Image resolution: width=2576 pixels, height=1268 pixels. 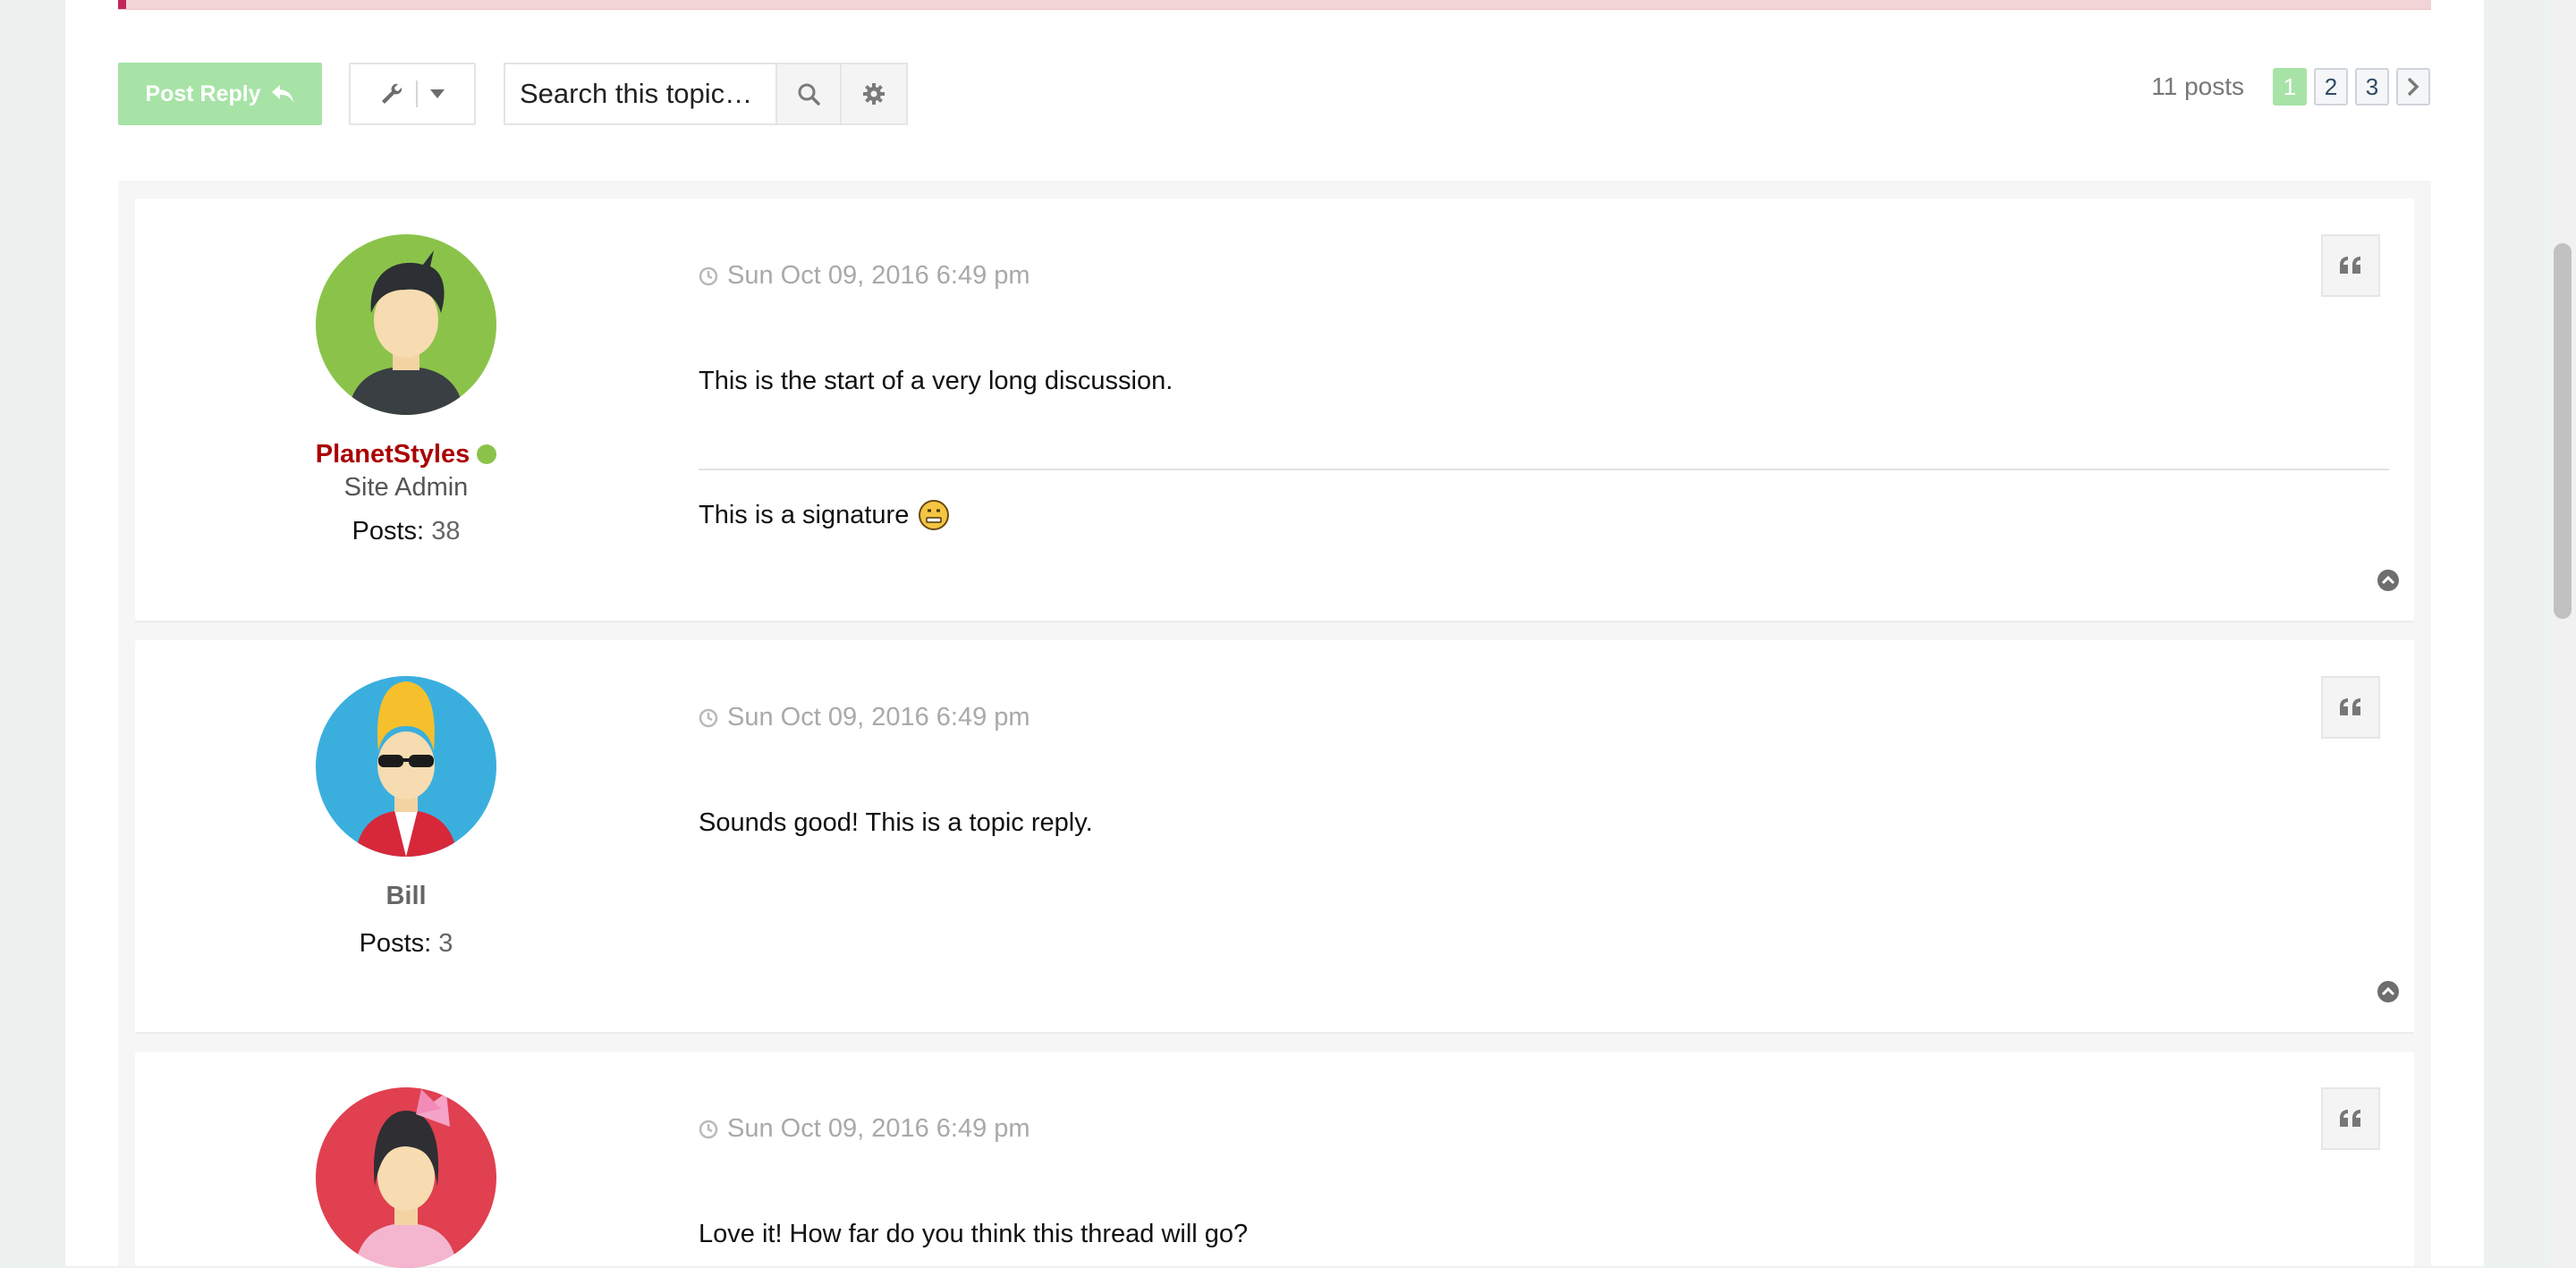 I want to click on username-link: PlanetStyles, so click(x=393, y=454).